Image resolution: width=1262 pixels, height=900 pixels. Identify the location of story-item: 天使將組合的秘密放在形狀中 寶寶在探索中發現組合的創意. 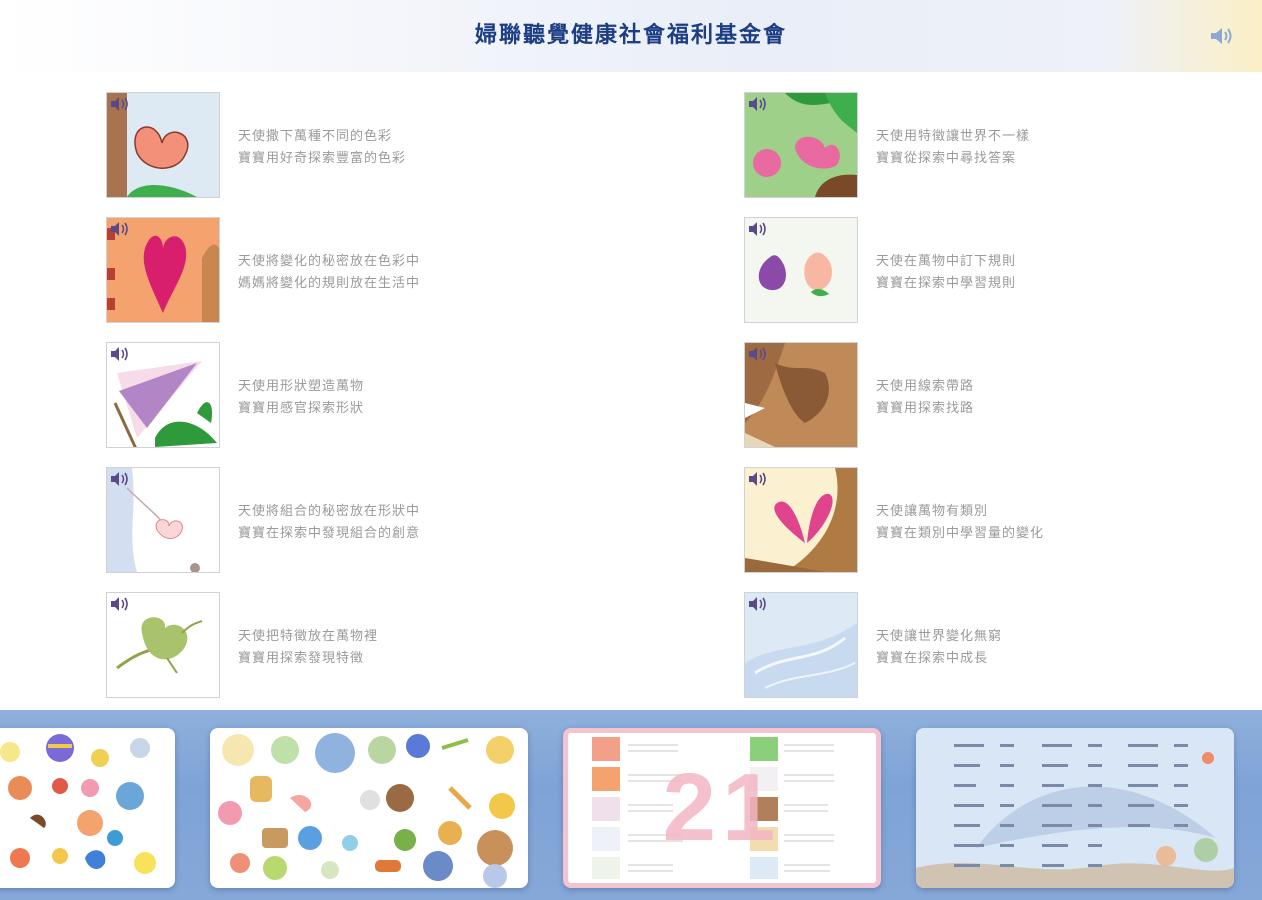
(366, 520).